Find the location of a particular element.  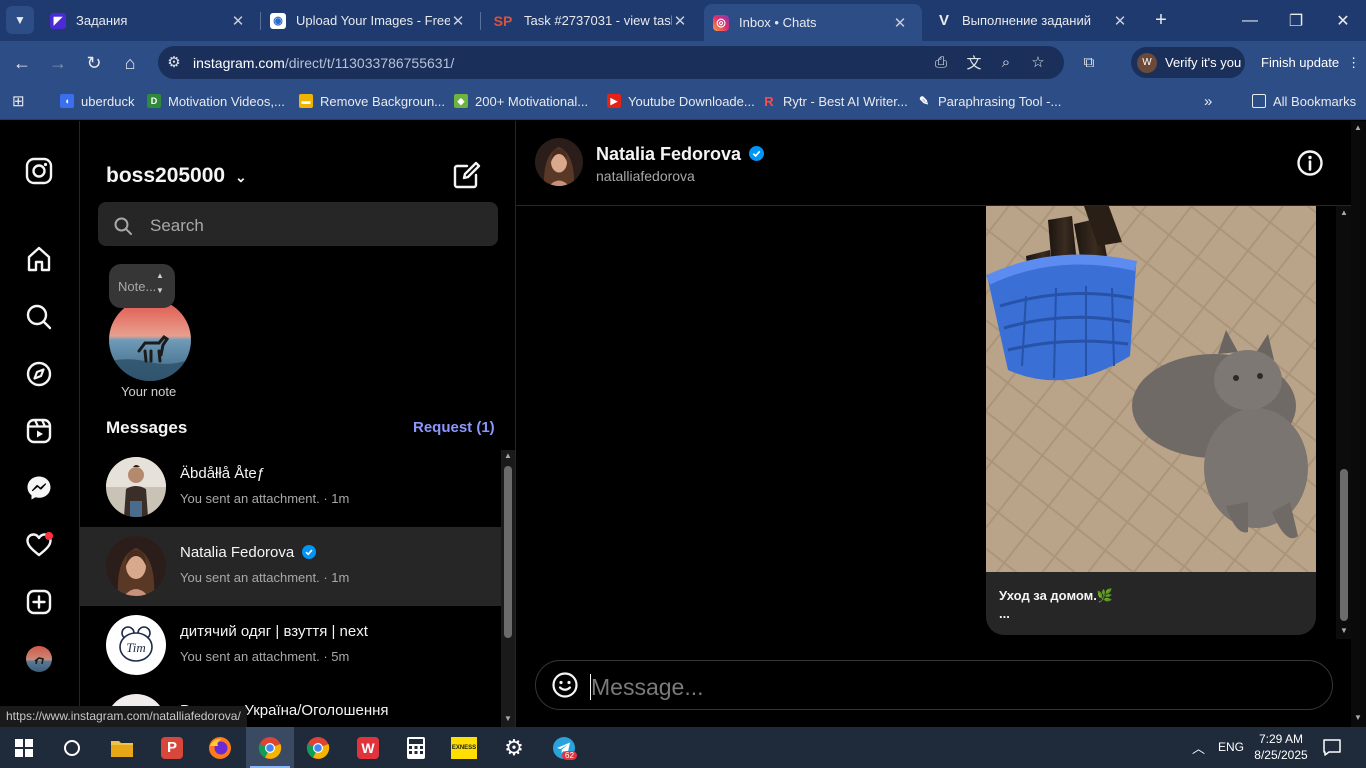

info-icon is located at coordinates (1310, 163).